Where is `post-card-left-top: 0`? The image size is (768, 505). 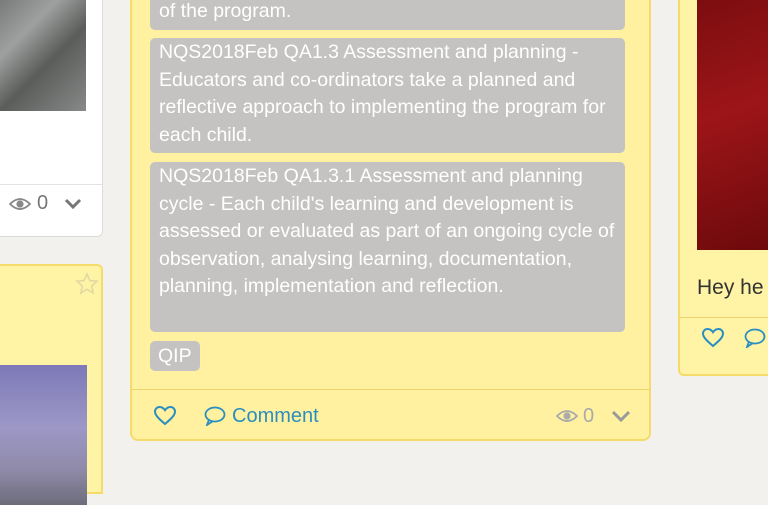
post-card-left-top: 0 is located at coordinates (51, 118).